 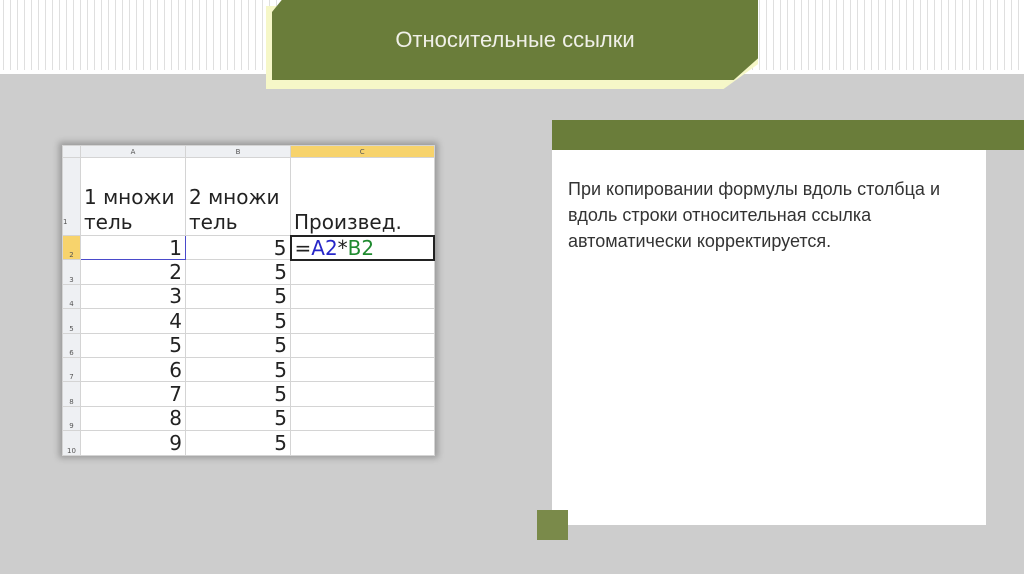 What do you see at coordinates (133, 321) in the screenshot?
I see `cell-a: 4` at bounding box center [133, 321].